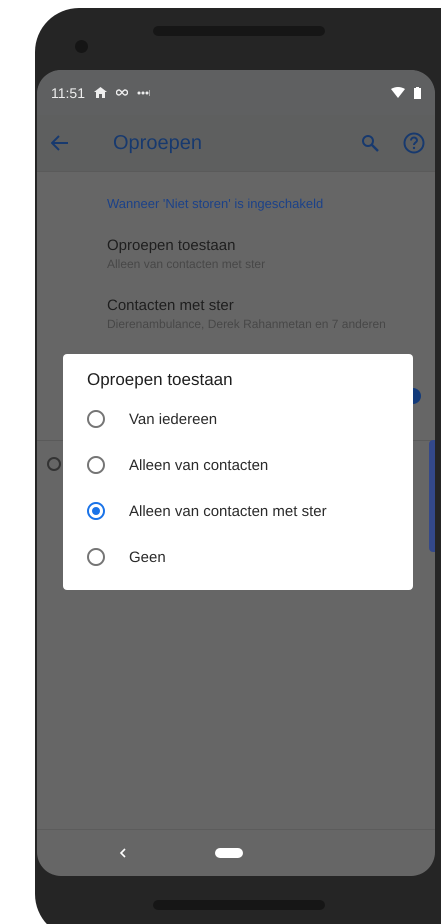 Image resolution: width=441 pixels, height=924 pixels. Describe the element at coordinates (160, 380) in the screenshot. I see `dialog-title: Oproepen toestaan` at that location.